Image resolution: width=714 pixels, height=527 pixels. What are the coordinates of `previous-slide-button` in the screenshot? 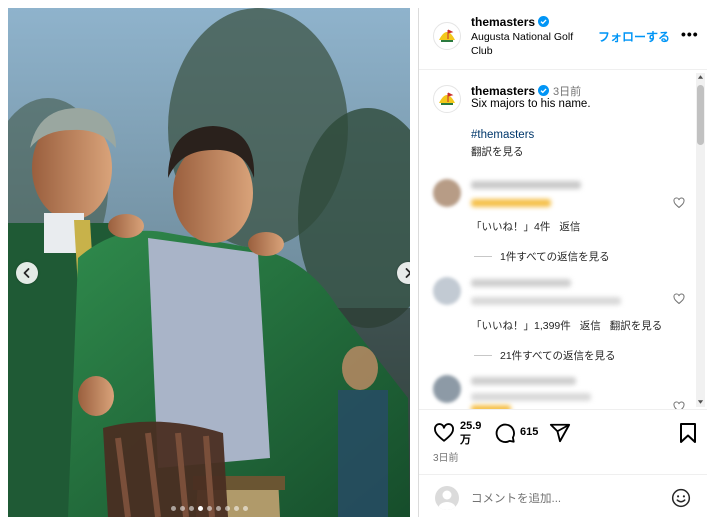 It's located at (27, 273).